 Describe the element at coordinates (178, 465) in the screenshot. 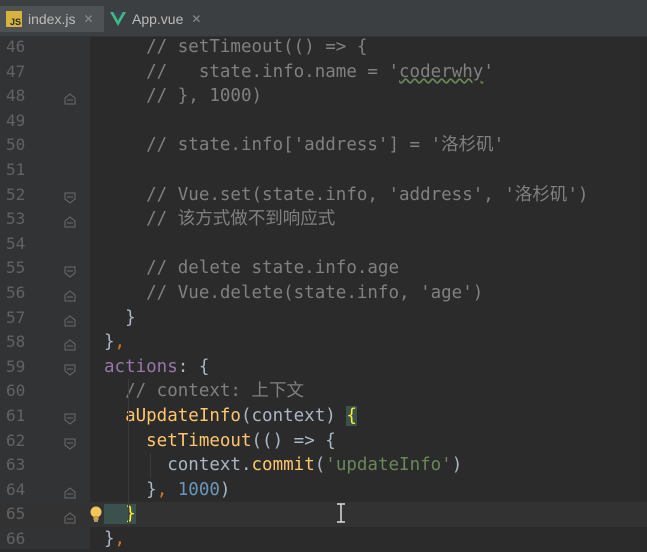

I see `code-token: context.` at that location.